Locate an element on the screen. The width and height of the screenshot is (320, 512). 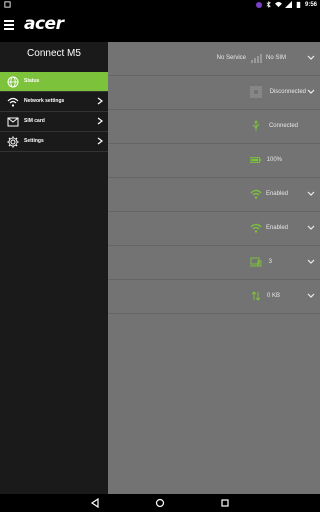
nav-label-status: Status is located at coordinates (32, 81).